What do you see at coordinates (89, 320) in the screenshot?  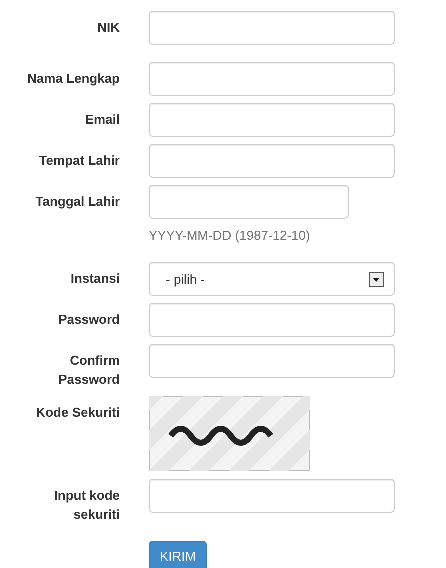 I see `field-label: Password` at bounding box center [89, 320].